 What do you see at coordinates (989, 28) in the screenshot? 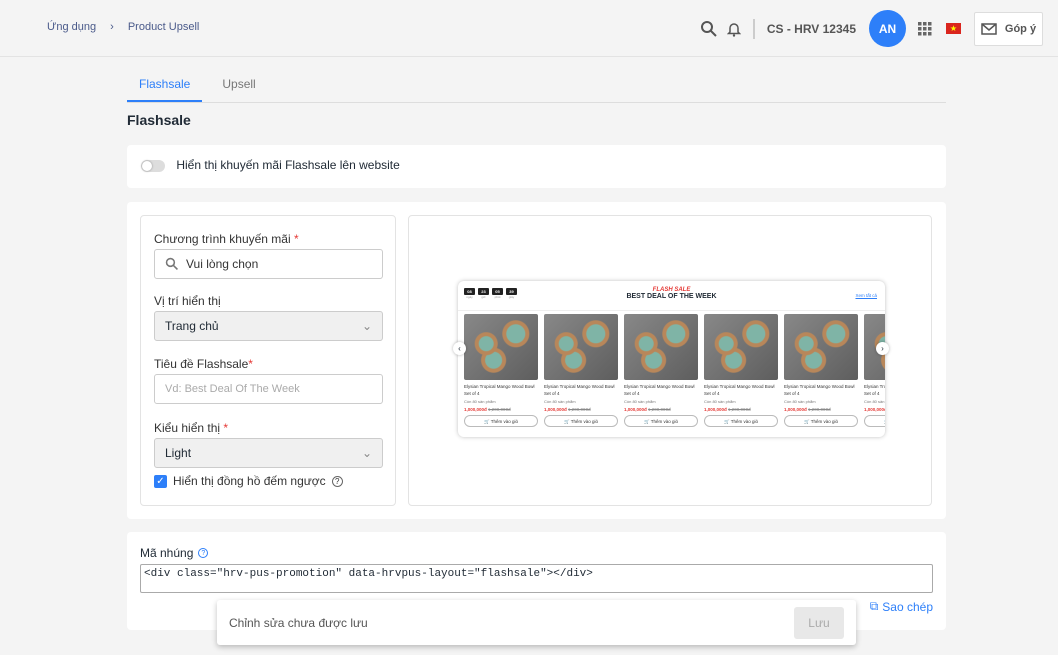
I see `mail-icon` at bounding box center [989, 28].